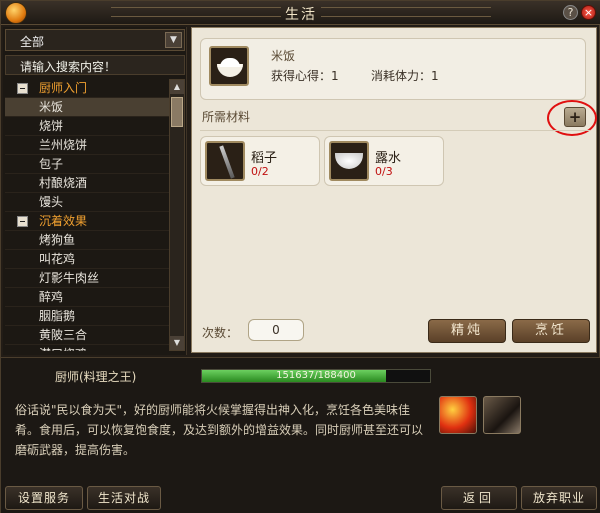 This screenshot has height=513, width=600. I want to click on recipe-scrollbar: ▲ ▼, so click(177, 215).